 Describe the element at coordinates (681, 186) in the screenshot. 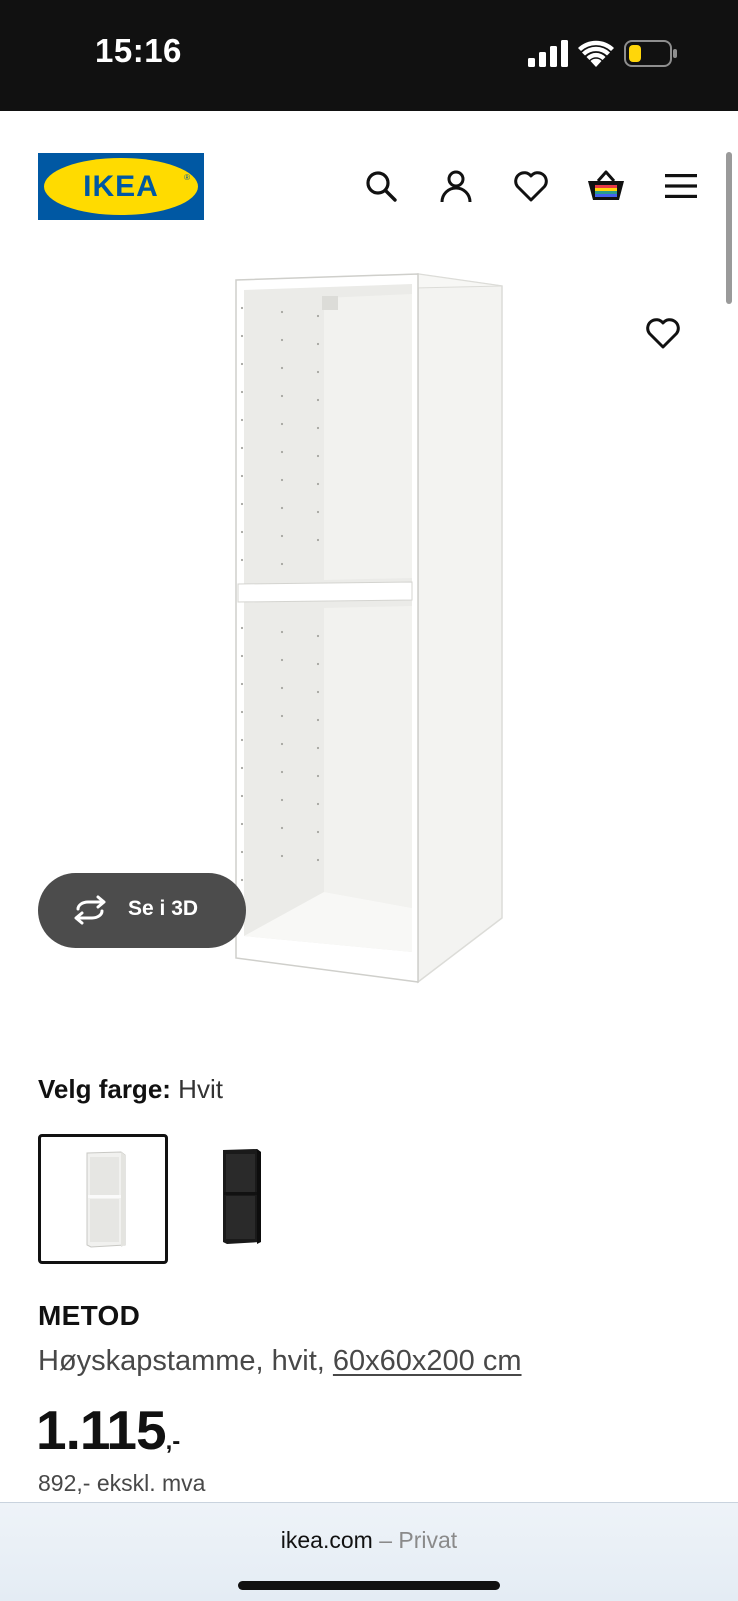

I see `menu-icon` at that location.